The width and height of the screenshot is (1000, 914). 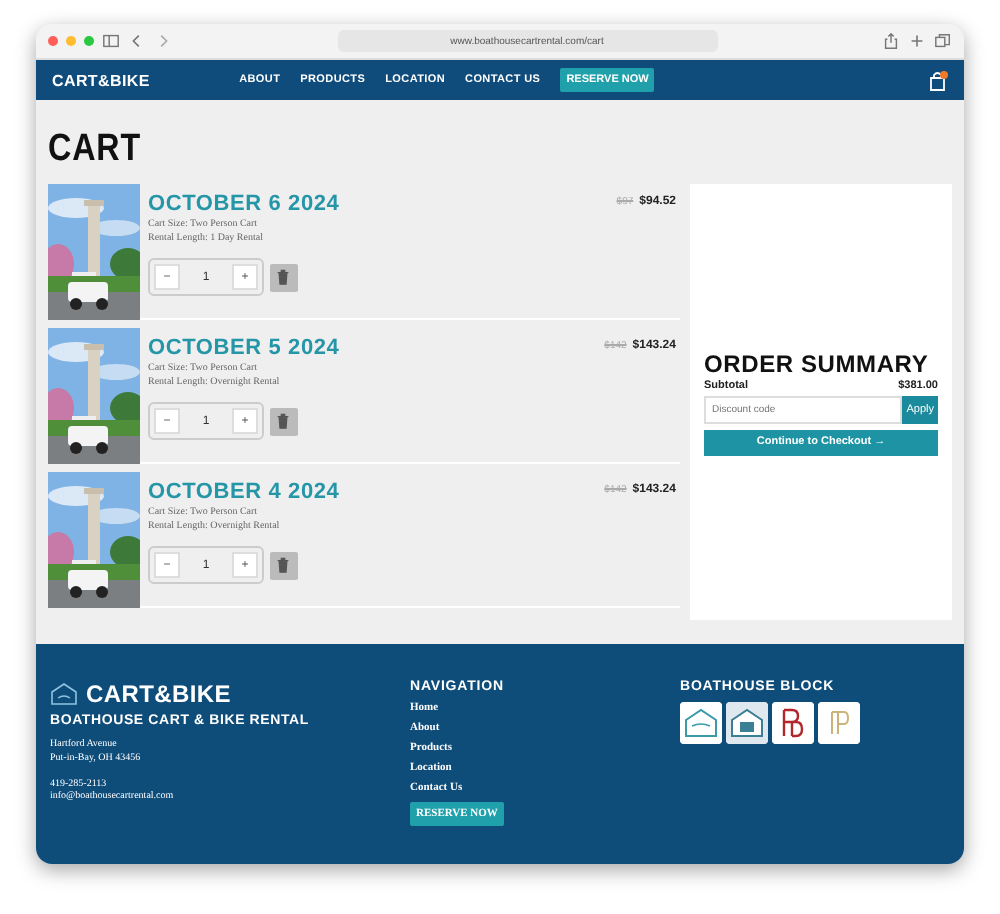 What do you see at coordinates (245, 348) in the screenshot?
I see `item-title: OCTOBER 5 2024` at bounding box center [245, 348].